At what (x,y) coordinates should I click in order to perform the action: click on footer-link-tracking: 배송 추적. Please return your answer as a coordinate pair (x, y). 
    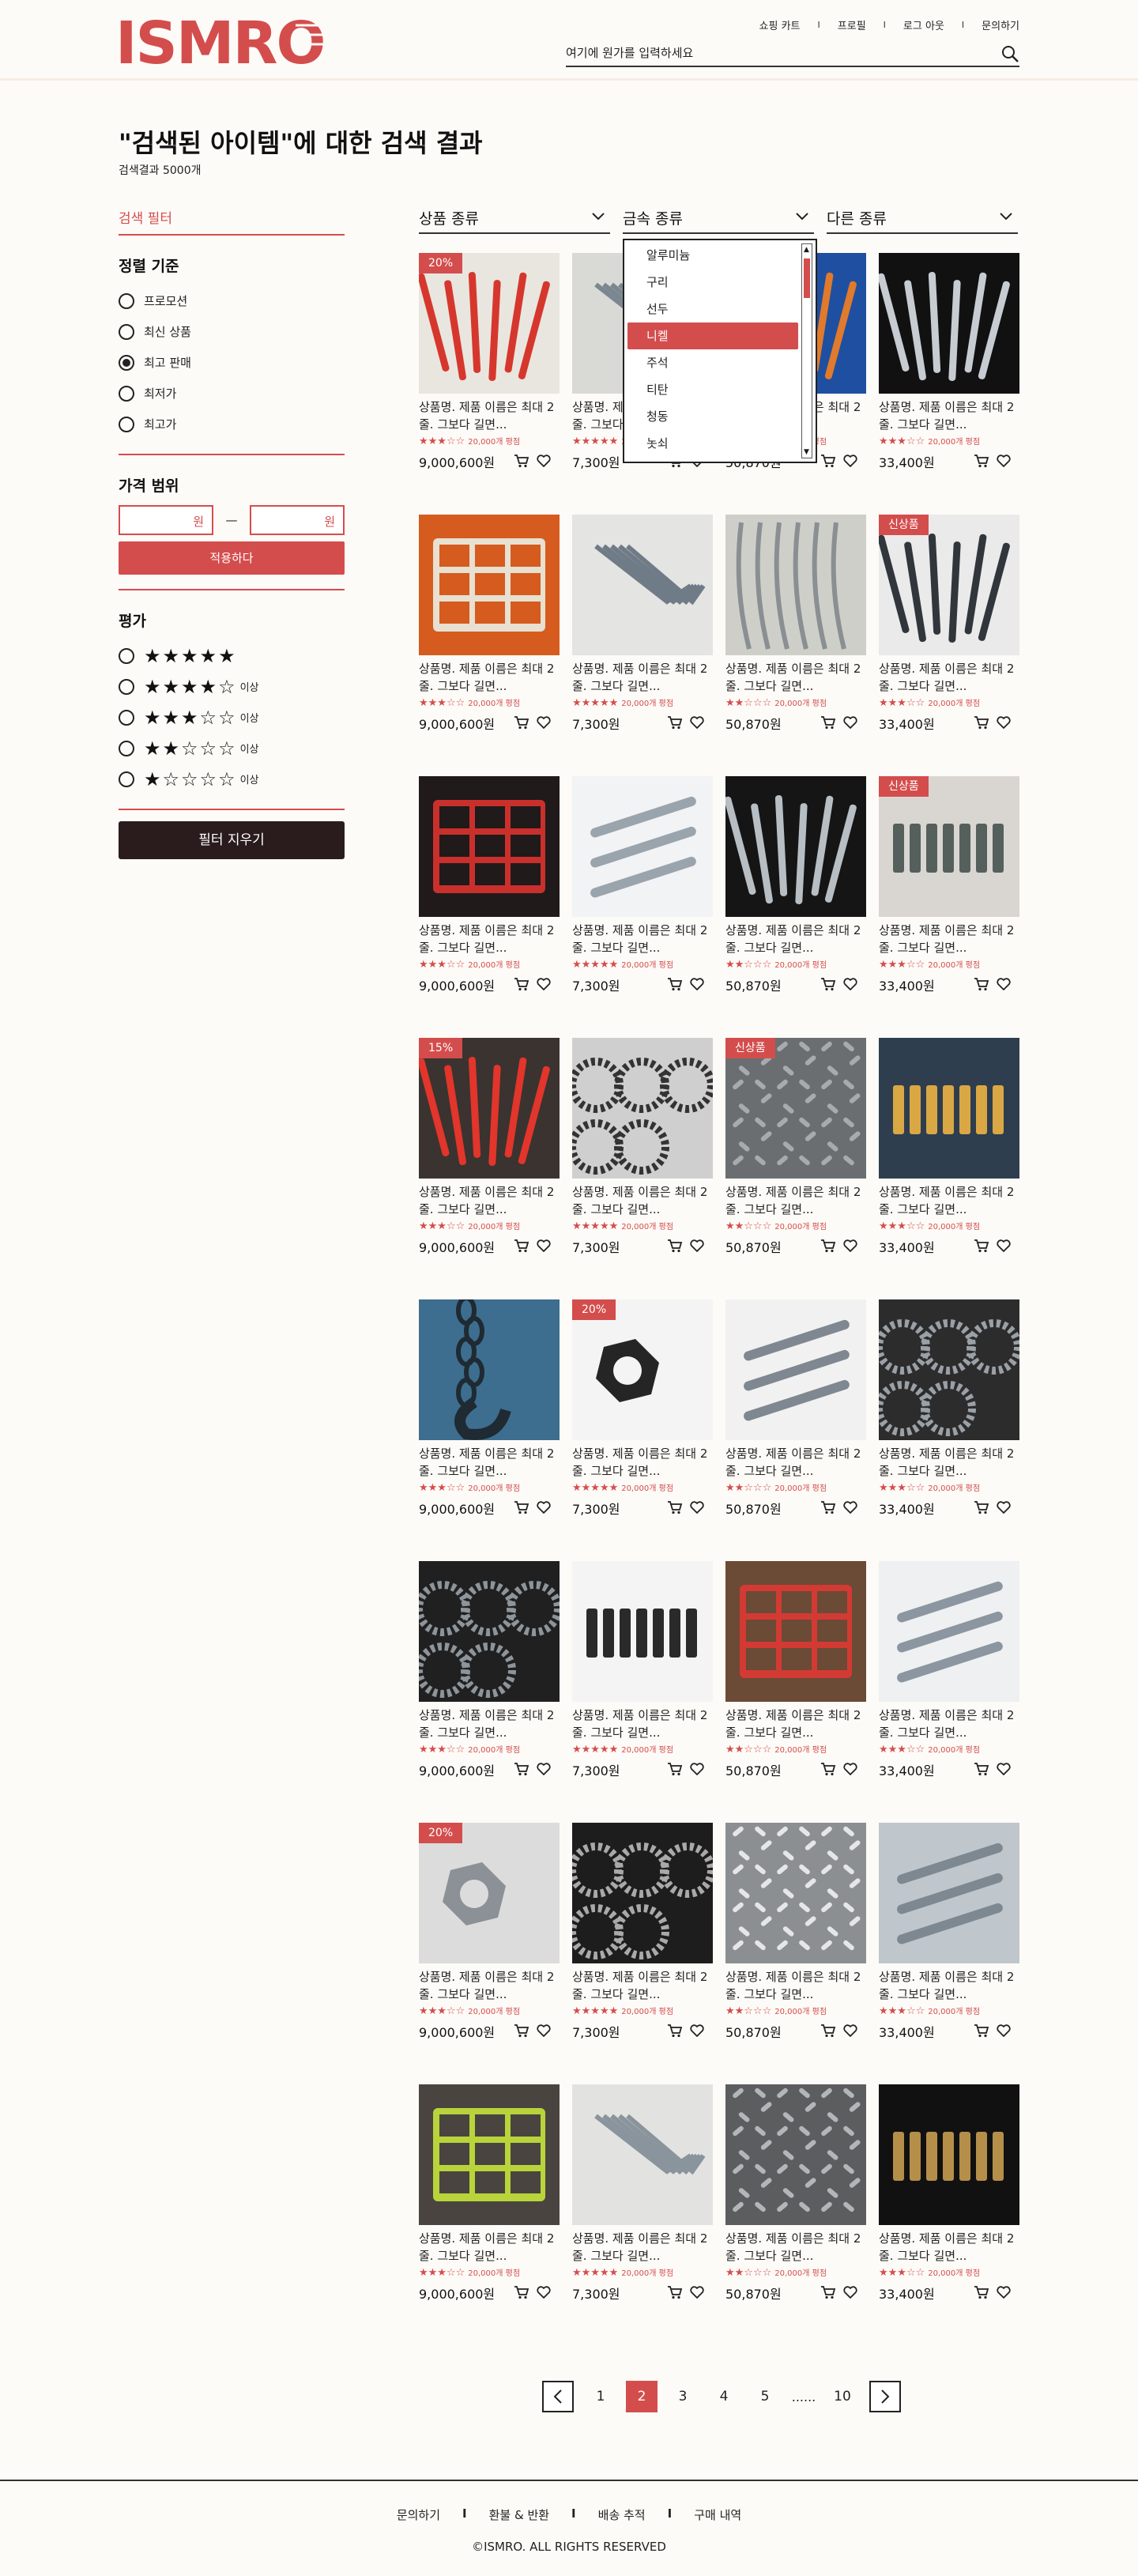
    Looking at the image, I should click on (622, 2514).